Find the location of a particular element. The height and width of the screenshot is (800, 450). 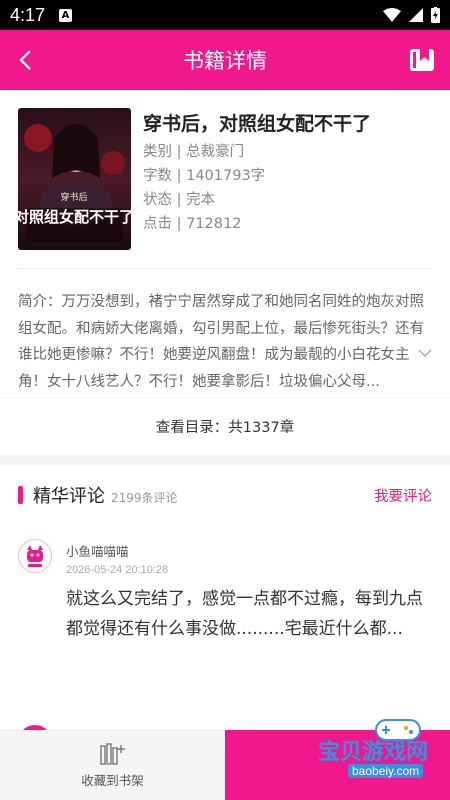

comments-count: 2199条评论 is located at coordinates (144, 497).